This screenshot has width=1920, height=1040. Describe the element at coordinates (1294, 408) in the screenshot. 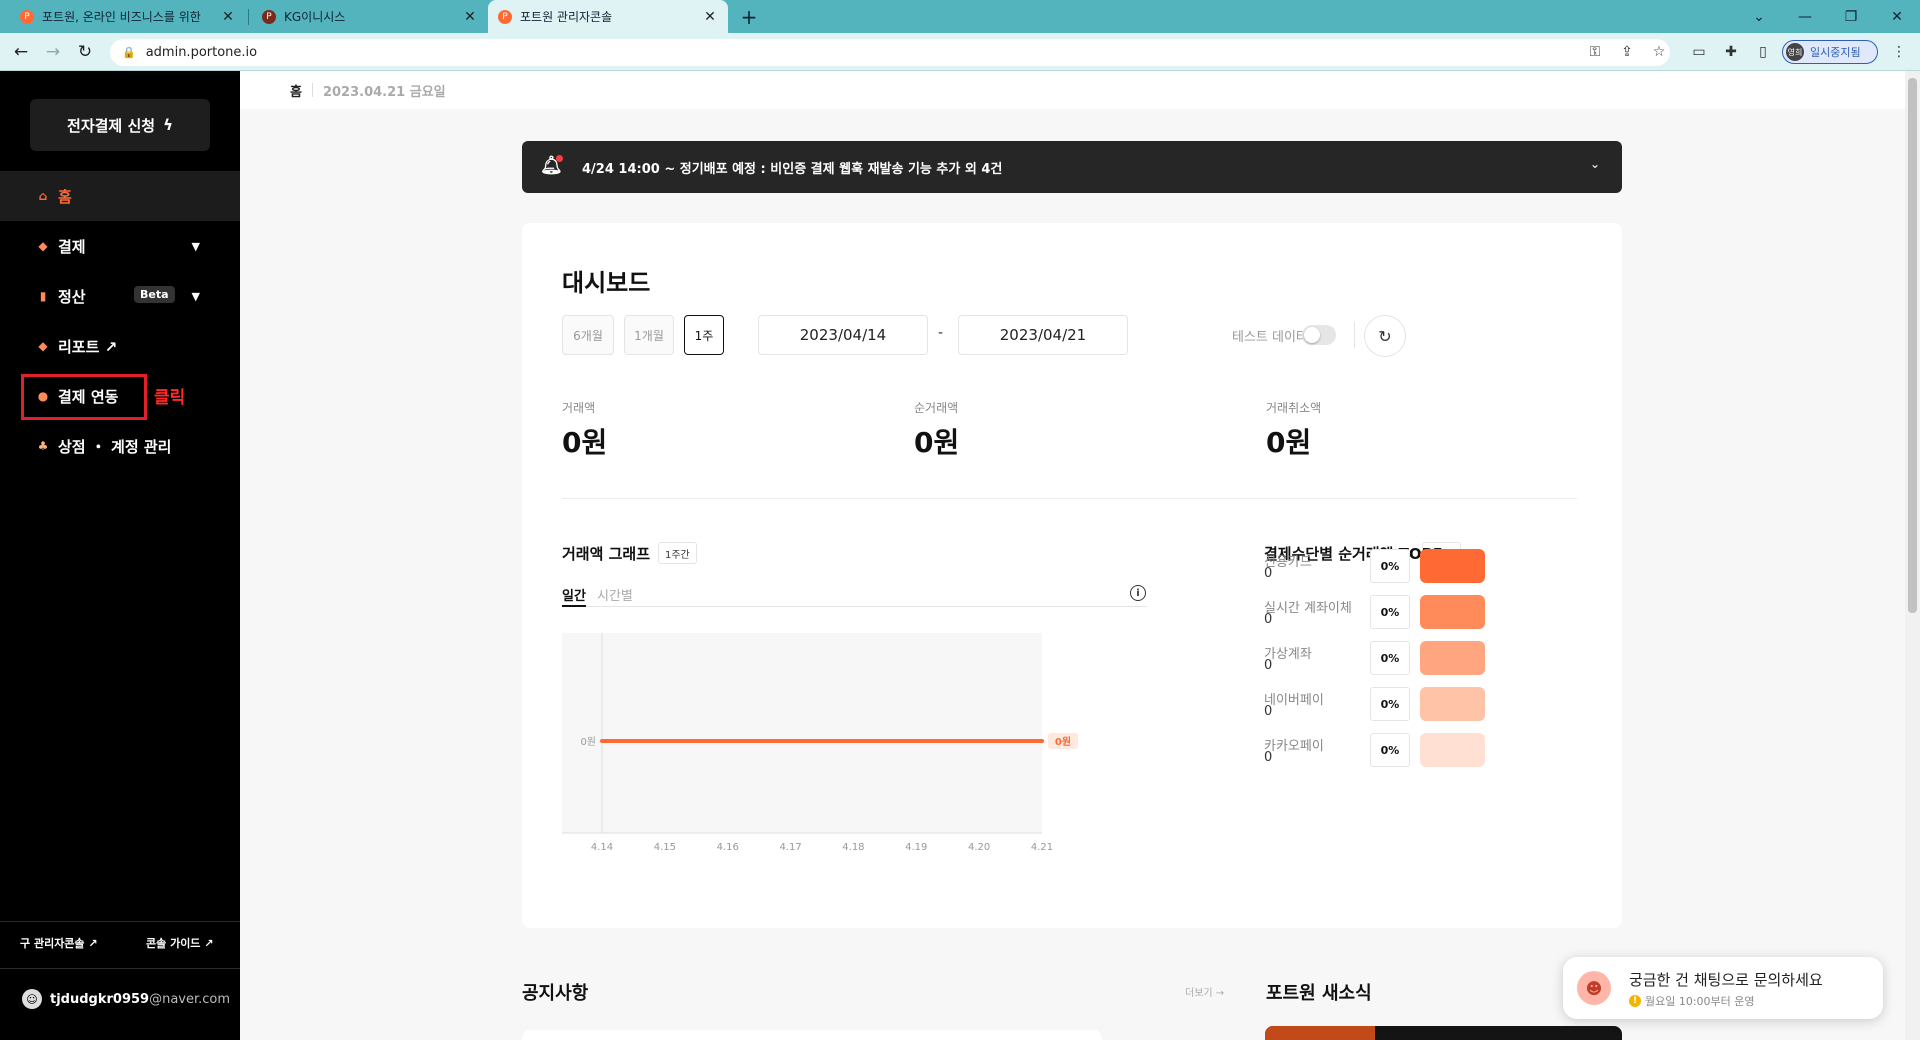

I see `stat-label: 거래취소액` at that location.